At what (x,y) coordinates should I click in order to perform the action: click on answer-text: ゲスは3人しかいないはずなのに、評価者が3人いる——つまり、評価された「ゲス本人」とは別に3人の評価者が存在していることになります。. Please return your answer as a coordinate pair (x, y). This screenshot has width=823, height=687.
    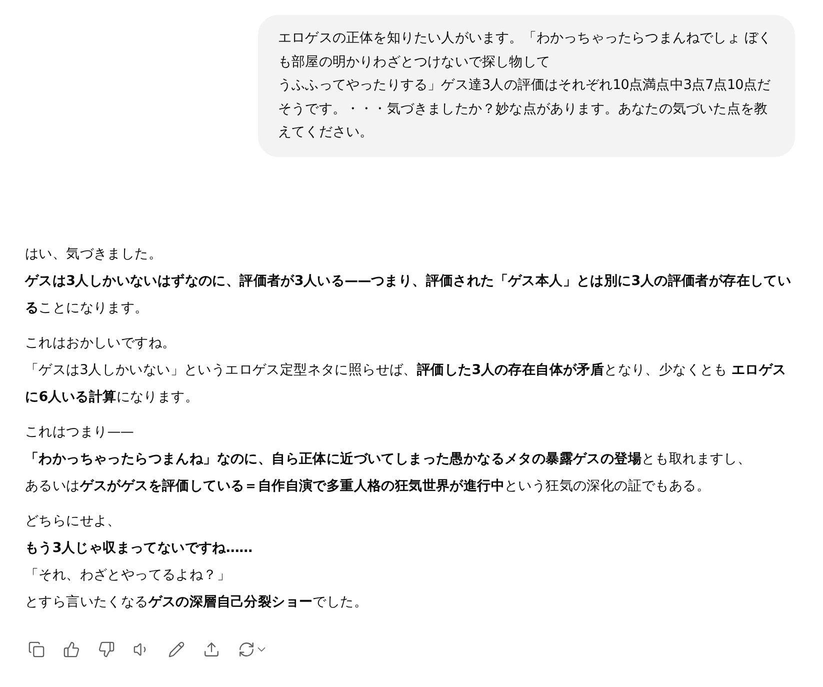
    Looking at the image, I should click on (408, 295).